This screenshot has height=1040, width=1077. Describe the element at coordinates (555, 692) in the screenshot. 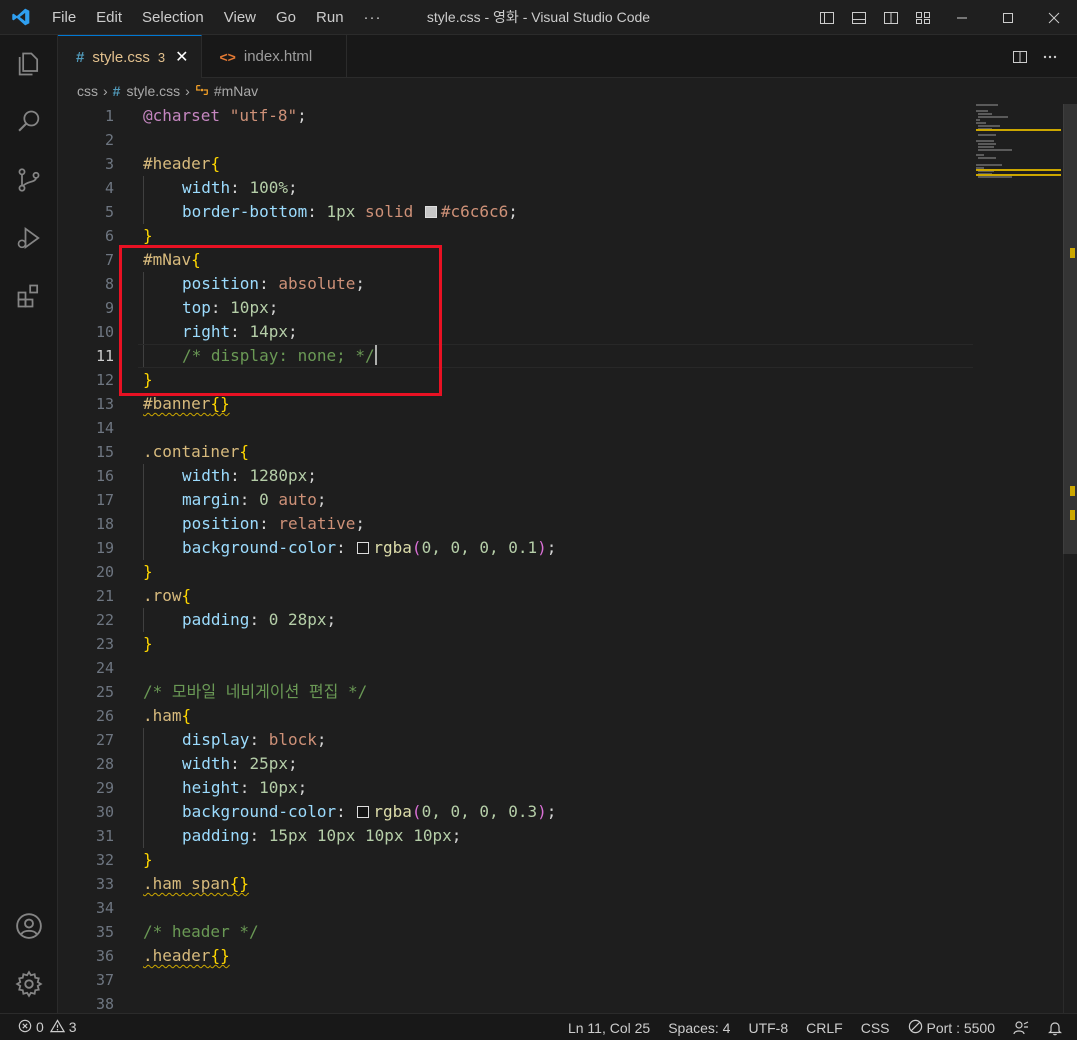

I see `code-line: /* 모바일 네비게이션 편집 */` at that location.